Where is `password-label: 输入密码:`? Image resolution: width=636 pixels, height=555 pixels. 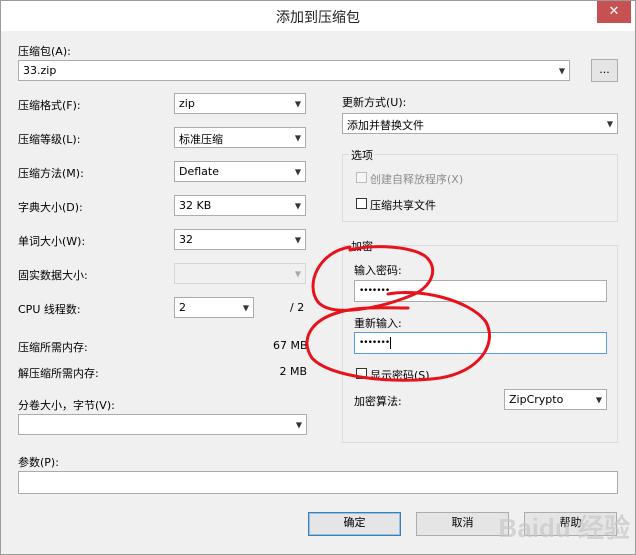
password-label: 输入密码: is located at coordinates (378, 270).